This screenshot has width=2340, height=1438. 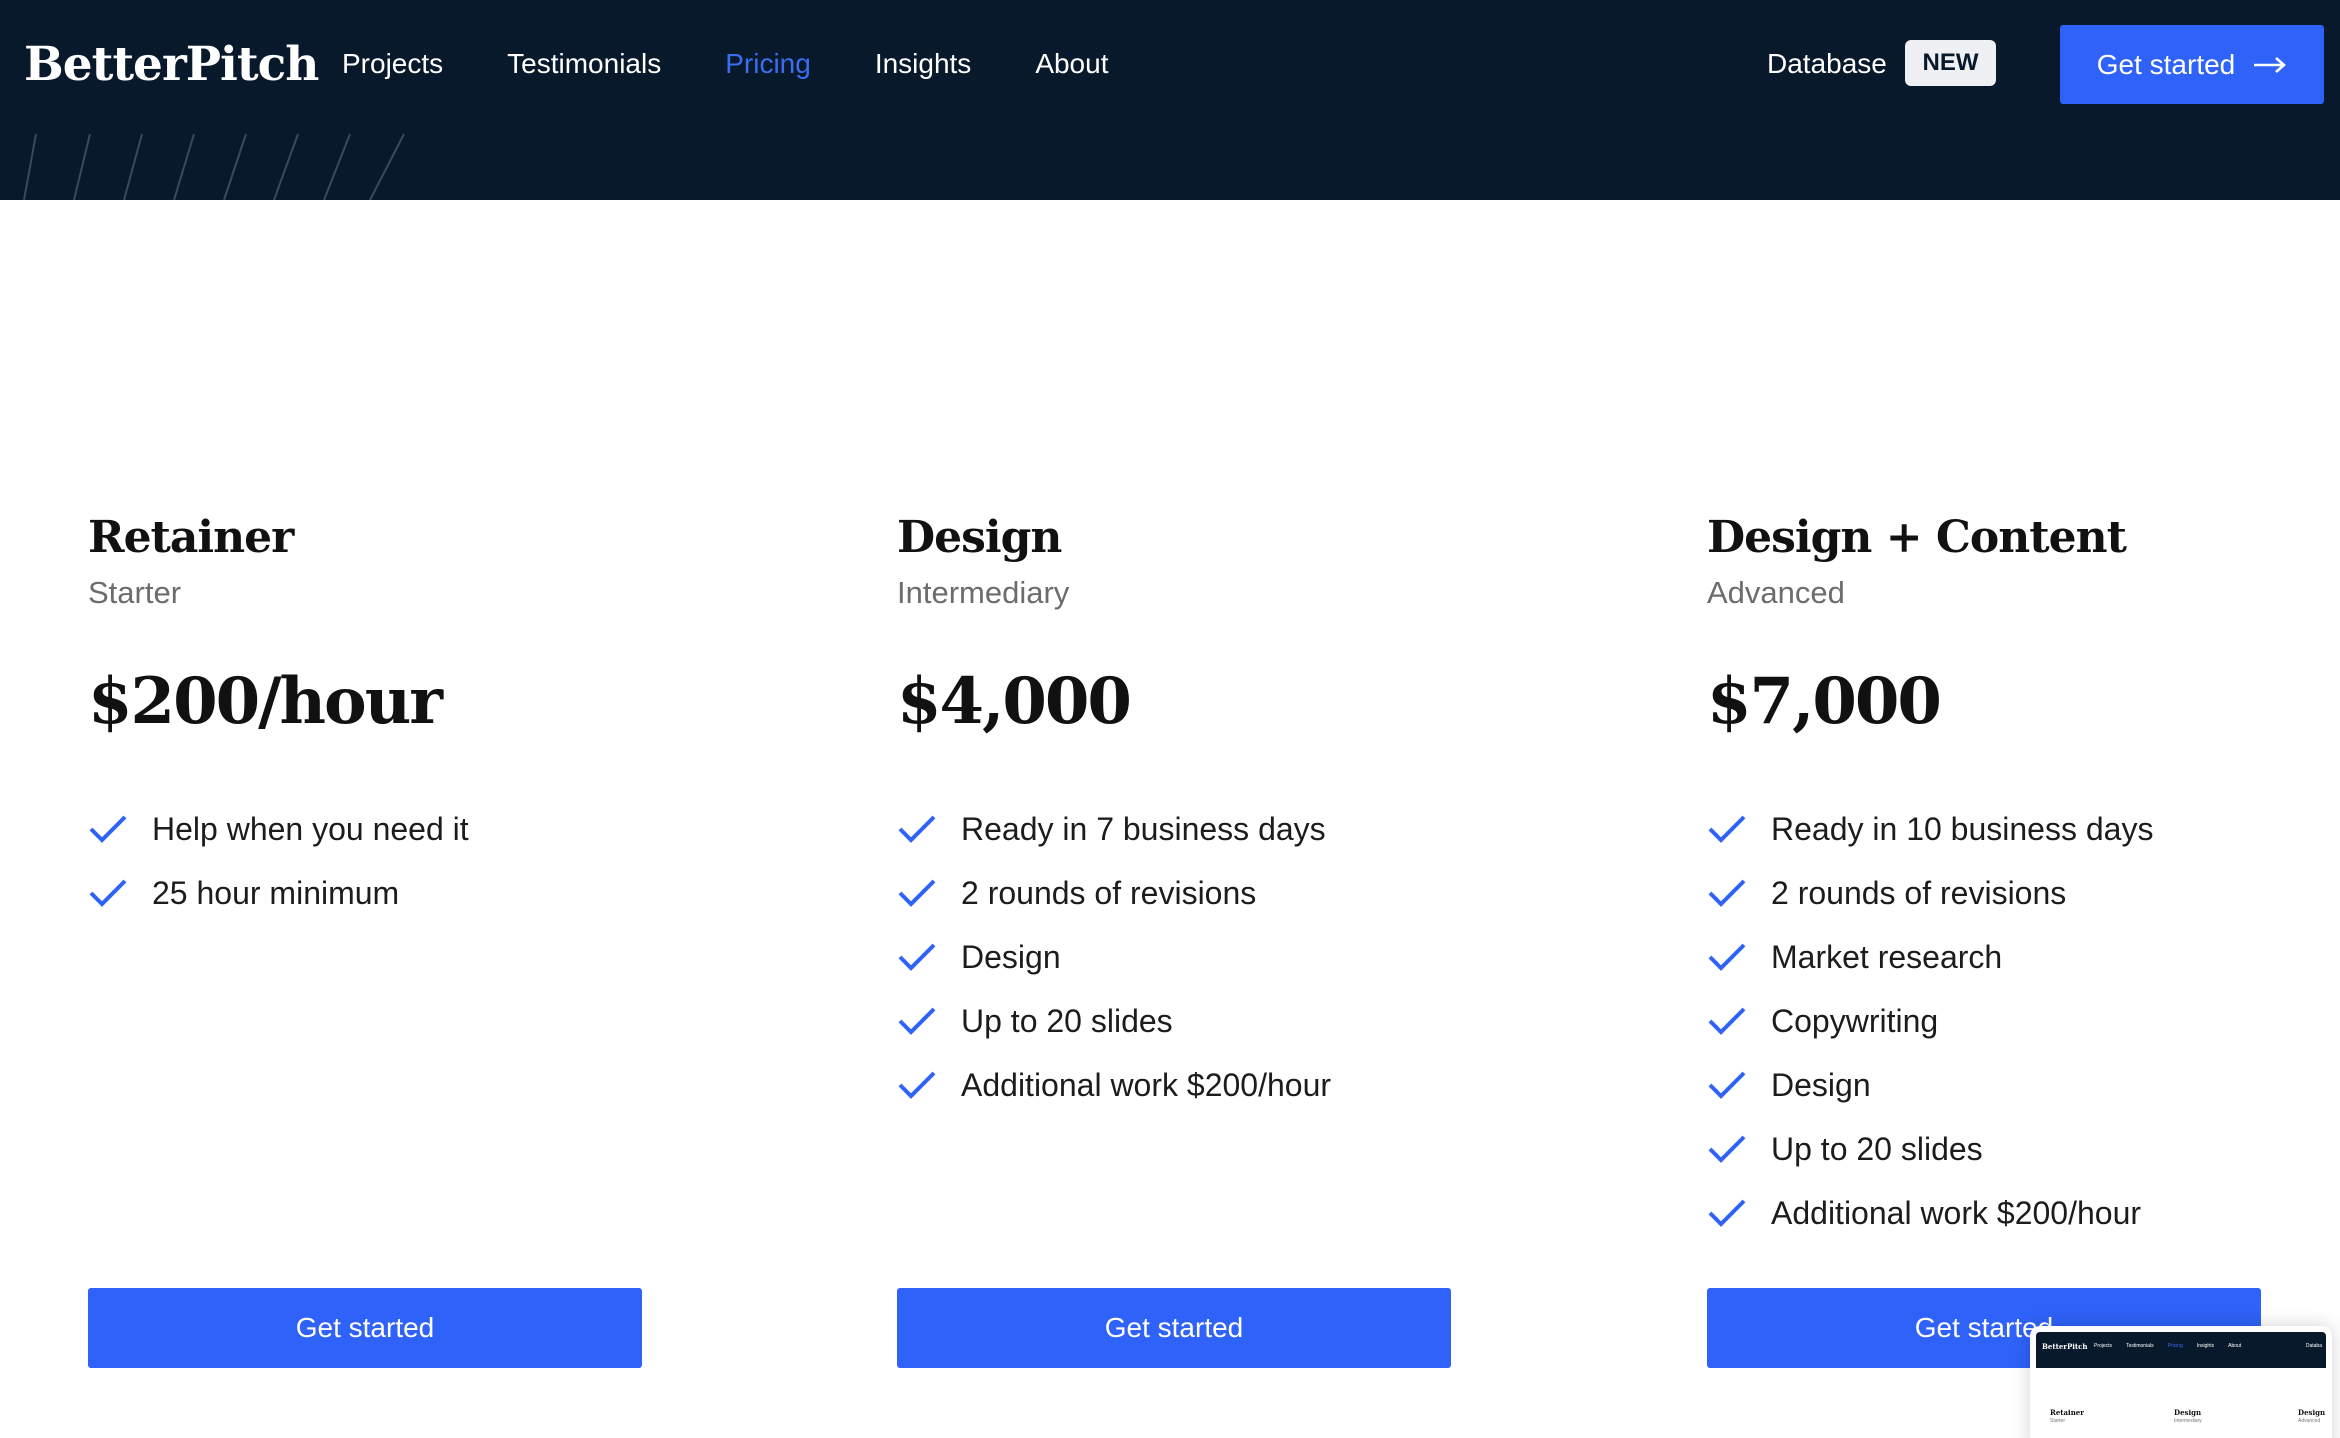 I want to click on plan-tier: Intermediary, so click(x=983, y=592).